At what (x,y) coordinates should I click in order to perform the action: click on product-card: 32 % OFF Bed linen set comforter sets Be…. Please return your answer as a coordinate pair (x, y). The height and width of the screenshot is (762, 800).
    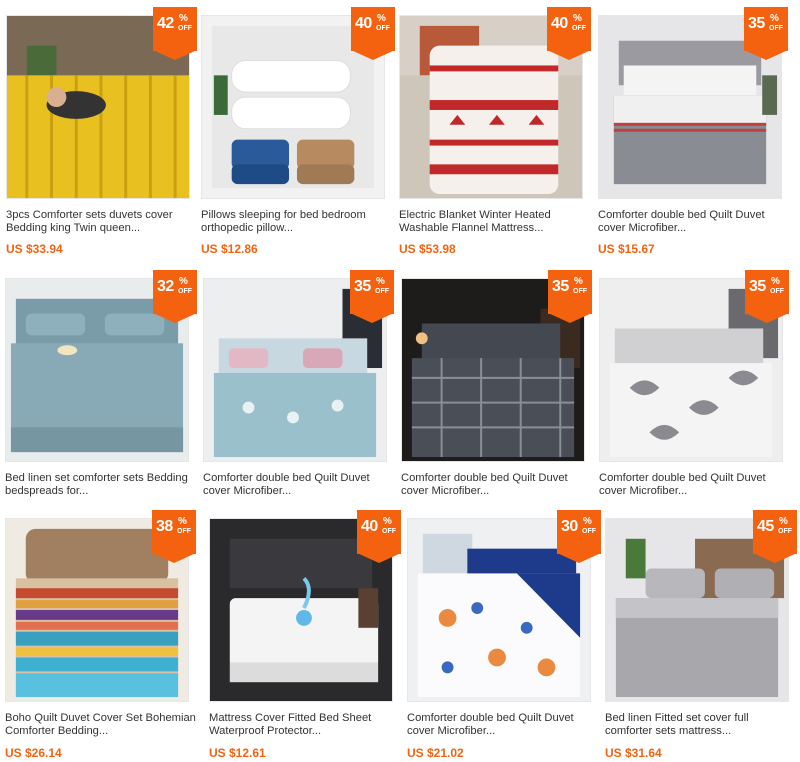
    Looking at the image, I should click on (103, 386).